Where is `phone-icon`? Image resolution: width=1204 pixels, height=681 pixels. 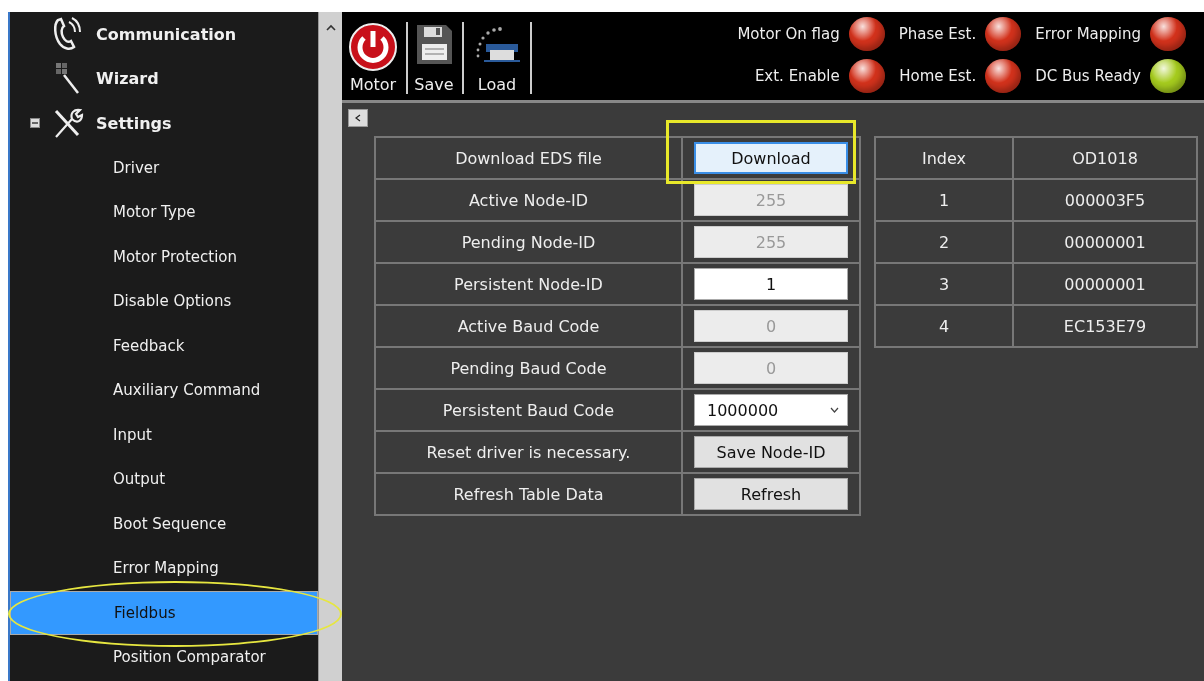 phone-icon is located at coordinates (68, 34).